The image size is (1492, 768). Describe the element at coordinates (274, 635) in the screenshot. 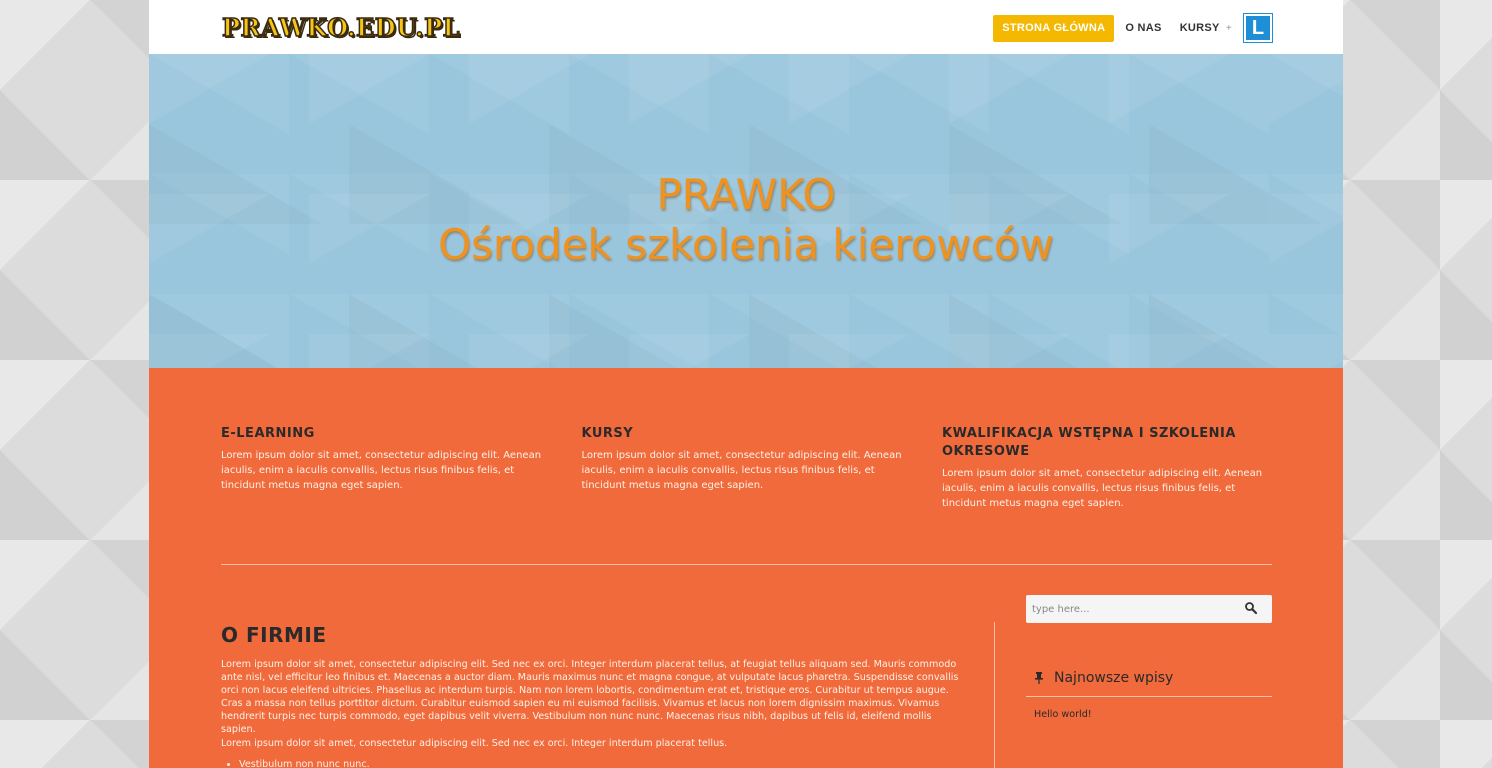

I see `about-title: O FIRMIE` at that location.